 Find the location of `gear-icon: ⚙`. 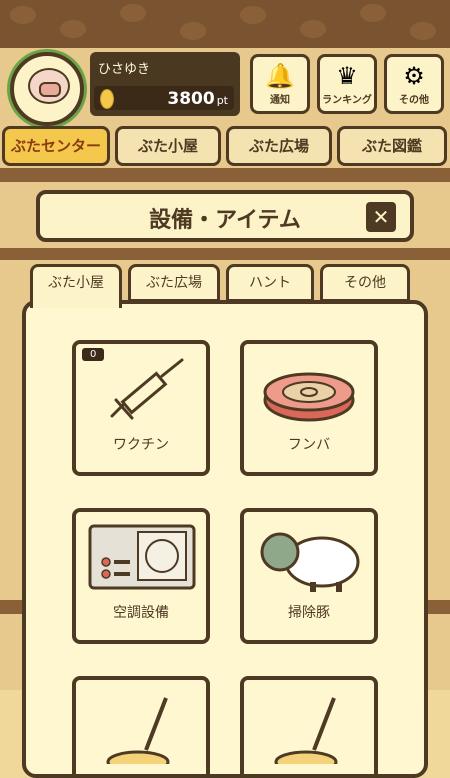

gear-icon: ⚙ is located at coordinates (414, 76).